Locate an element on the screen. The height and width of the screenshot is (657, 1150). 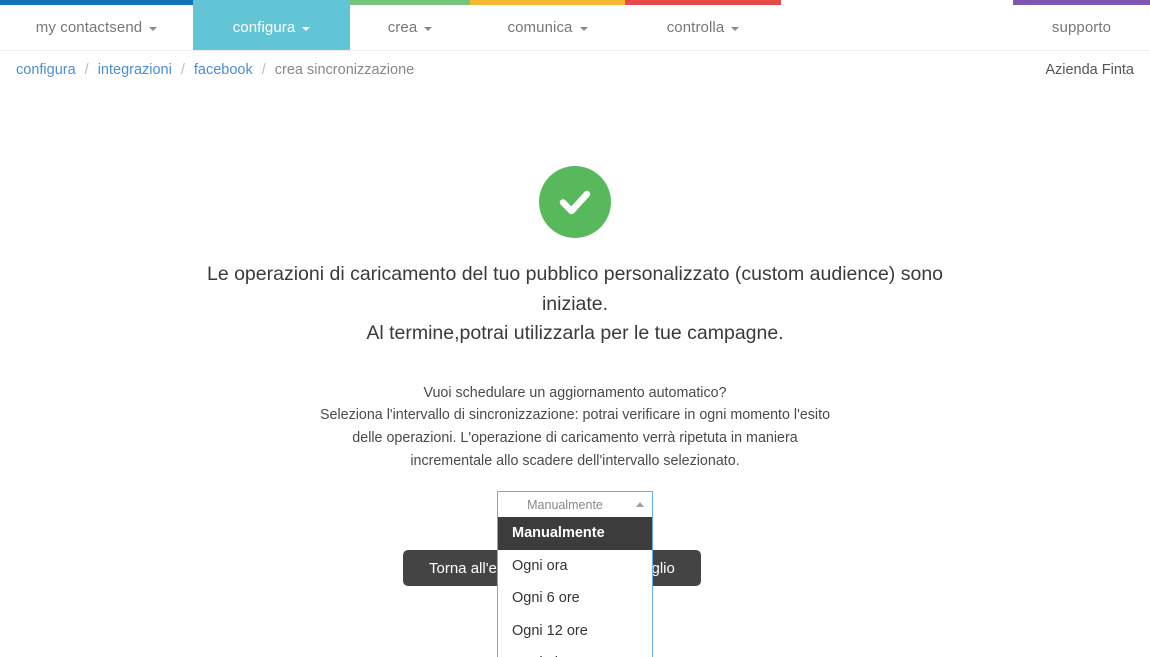
nav-item-label: comunica is located at coordinates (540, 27).